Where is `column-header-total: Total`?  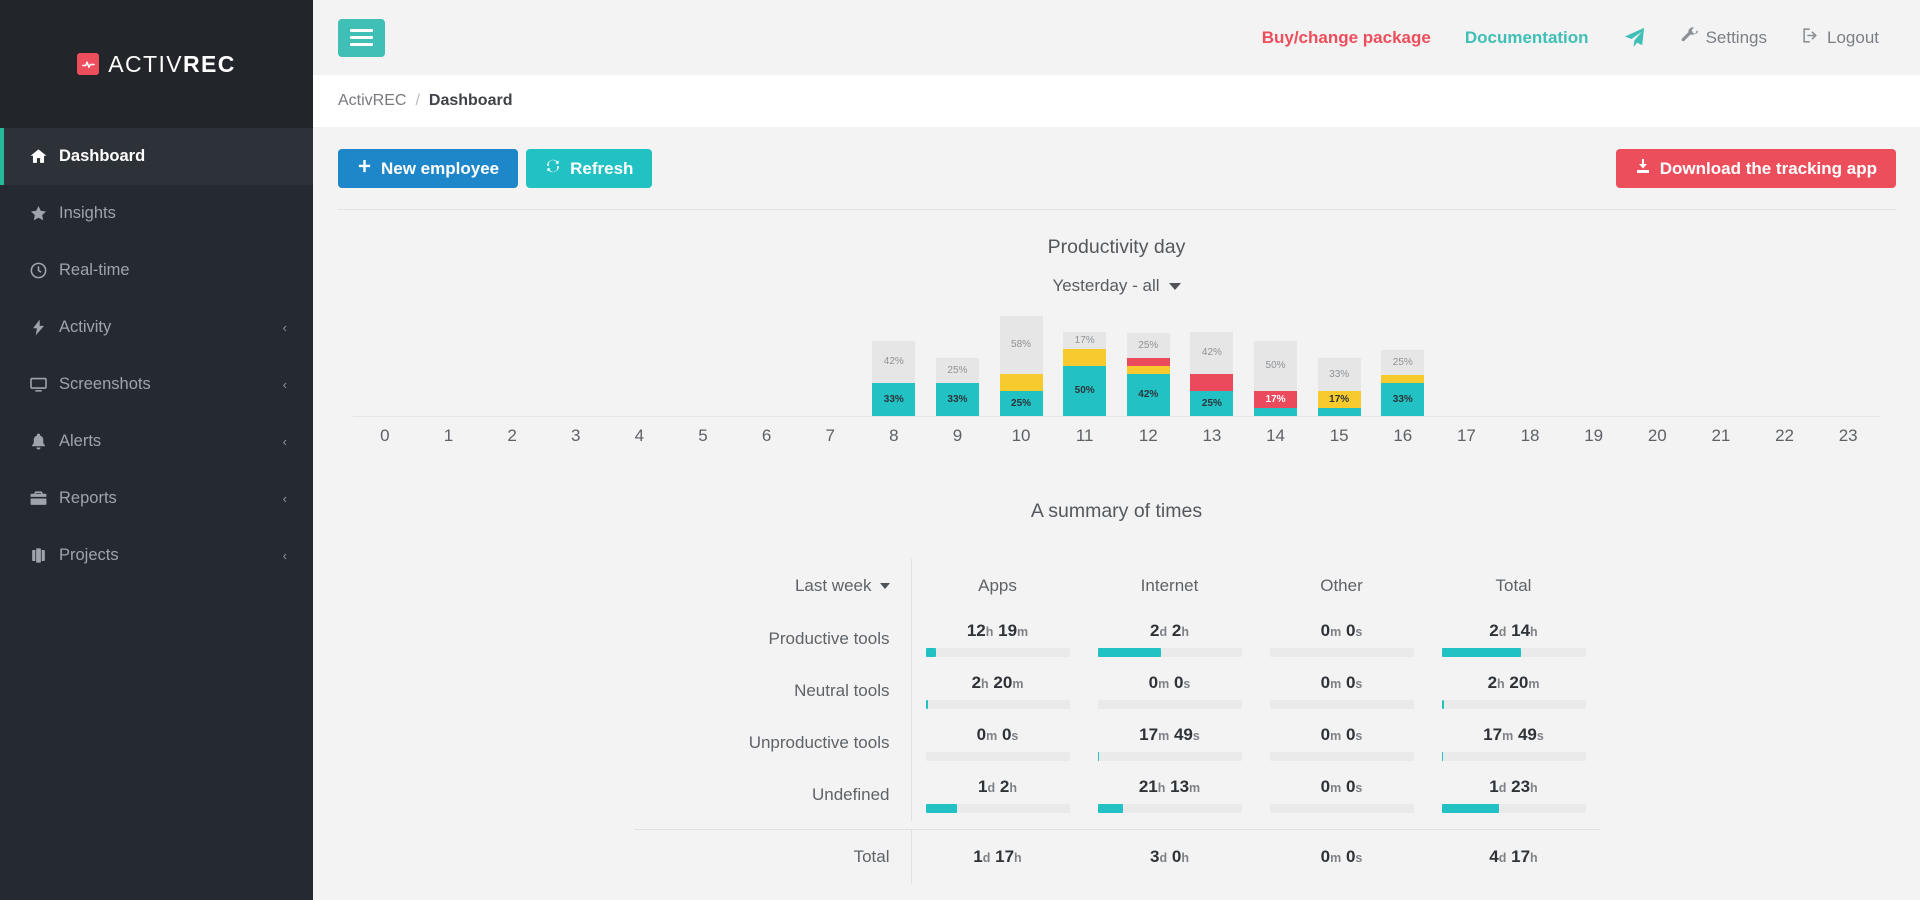 column-header-total: Total is located at coordinates (1513, 585).